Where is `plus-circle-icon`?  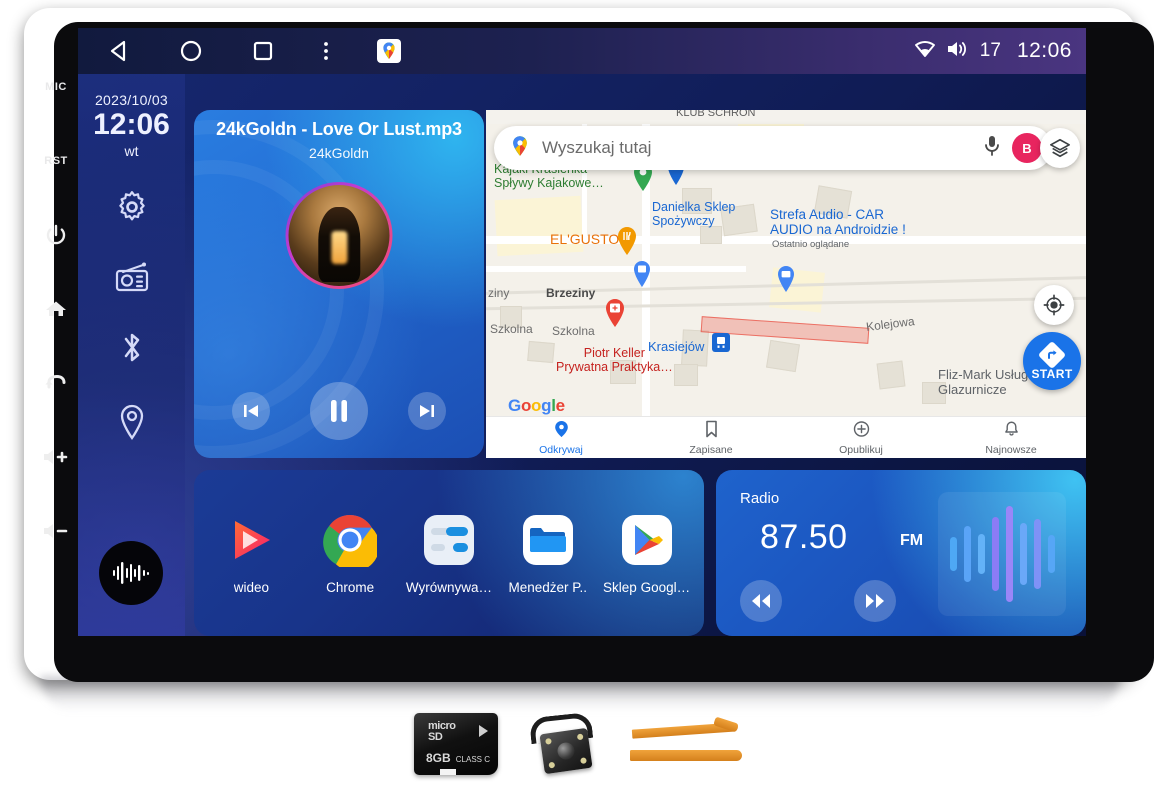
plus-circle-icon is located at coordinates (861, 431).